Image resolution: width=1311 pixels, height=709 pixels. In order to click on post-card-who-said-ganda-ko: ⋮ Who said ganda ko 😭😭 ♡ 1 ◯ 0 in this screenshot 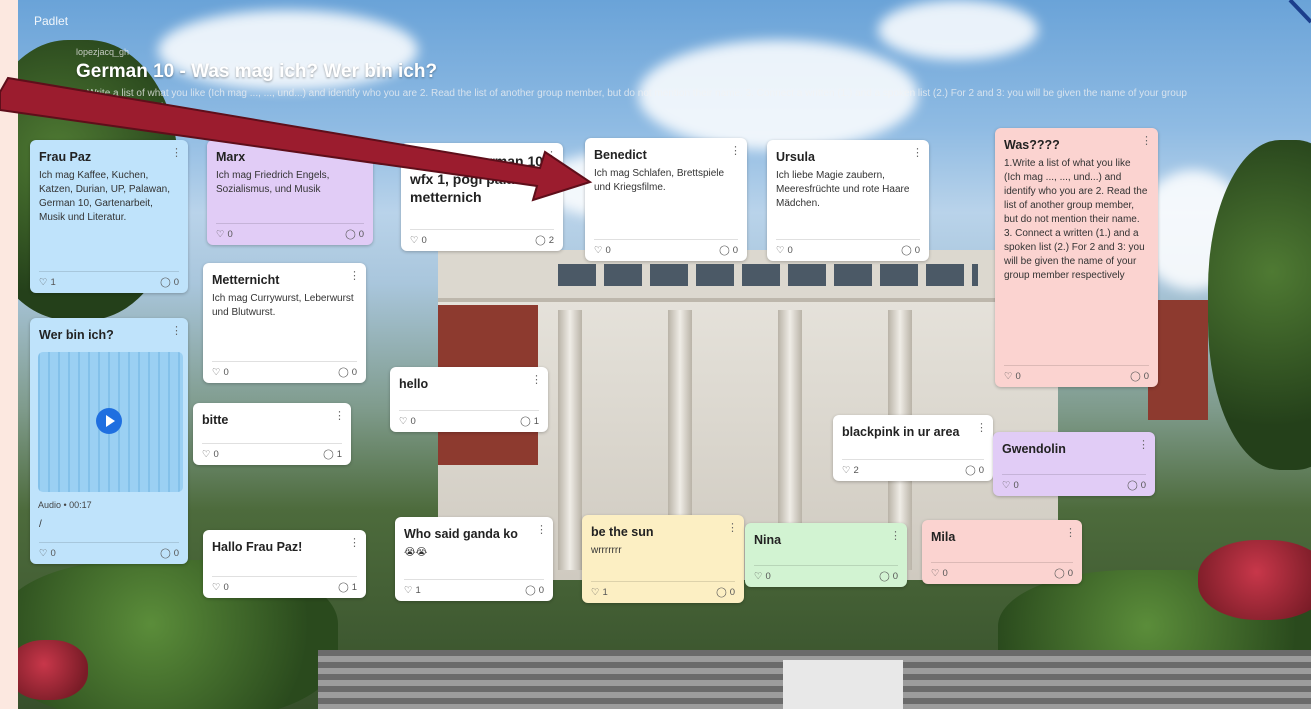, I will do `click(474, 559)`.